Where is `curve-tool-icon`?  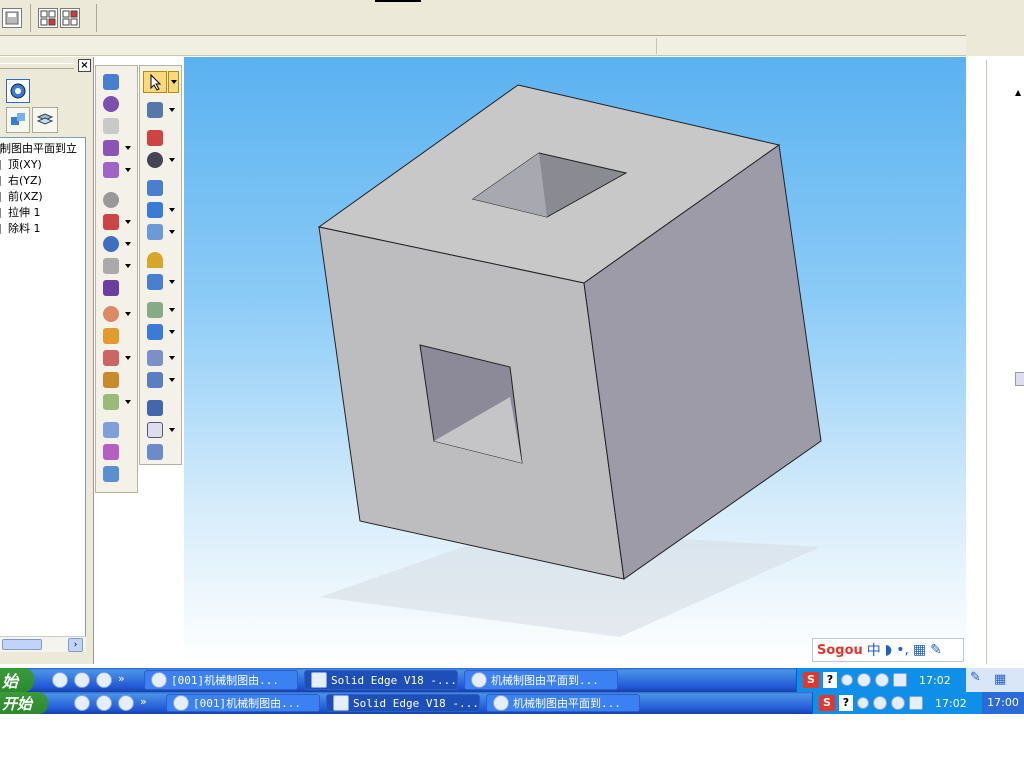 curve-tool-icon is located at coordinates (155, 408).